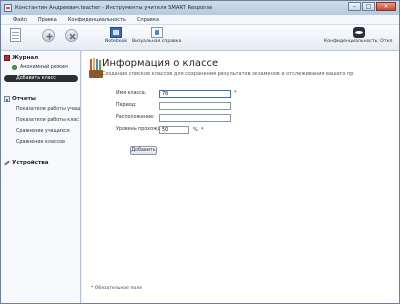  What do you see at coordinates (160, 63) in the screenshot?
I see `page-title: Информация о классе` at bounding box center [160, 63].